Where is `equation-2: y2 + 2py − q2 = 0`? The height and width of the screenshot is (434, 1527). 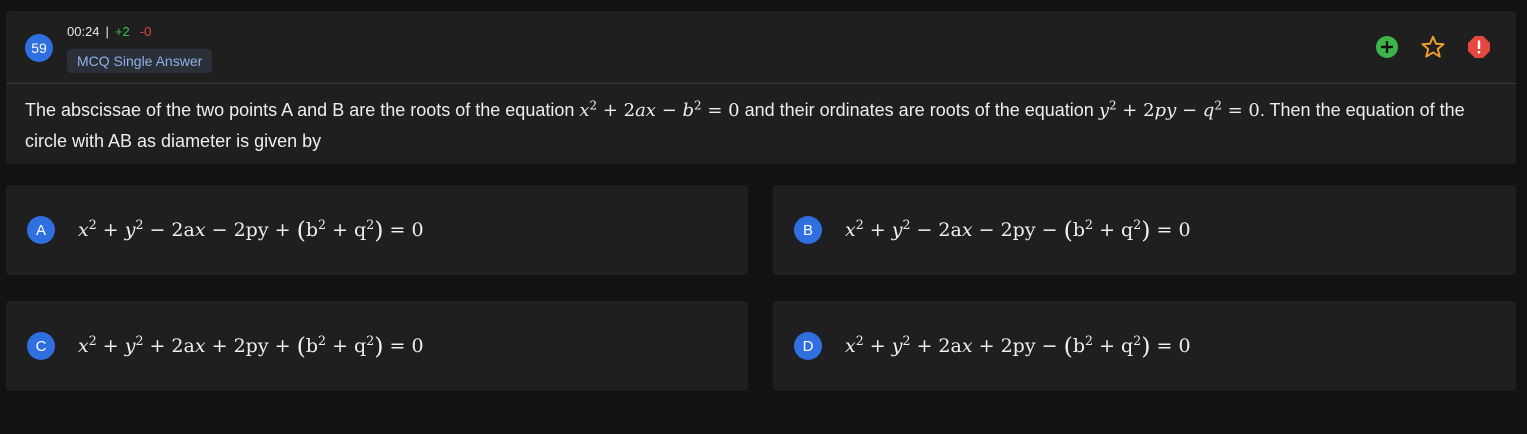 equation-2: y2 + 2py − q2 = 0 is located at coordinates (1179, 109).